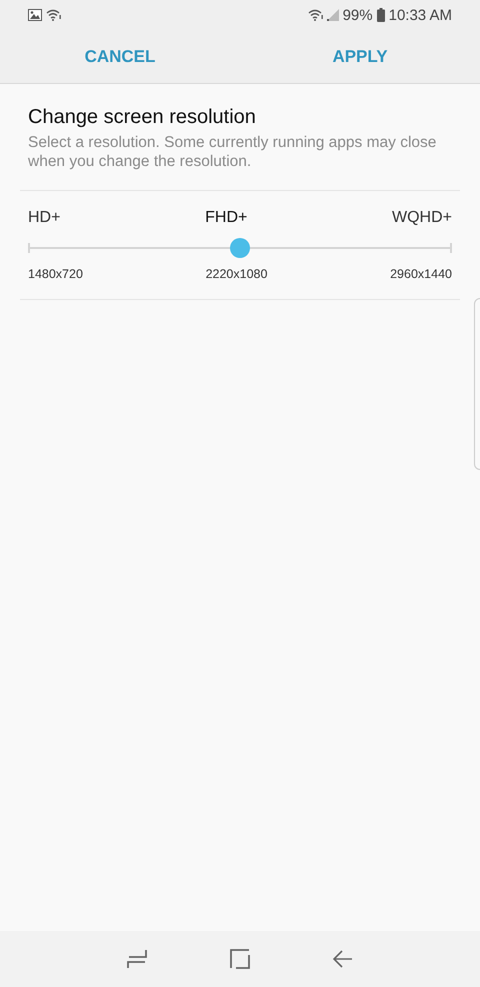 The width and height of the screenshot is (480, 987). Describe the element at coordinates (357, 15) in the screenshot. I see `battery-percent: 99%` at that location.